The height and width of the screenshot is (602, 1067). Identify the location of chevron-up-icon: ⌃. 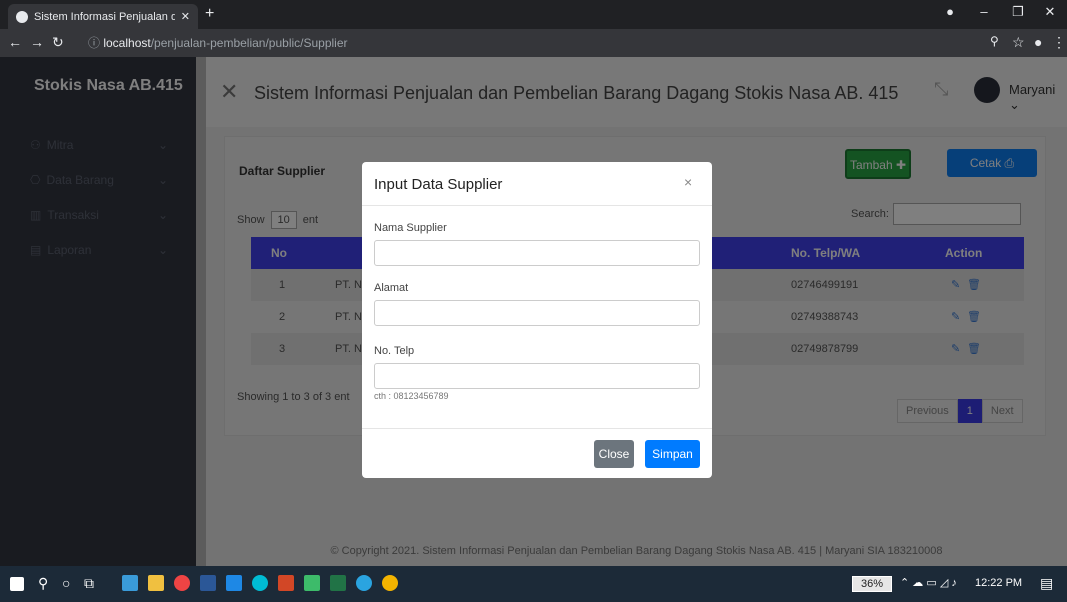
(905, 583).